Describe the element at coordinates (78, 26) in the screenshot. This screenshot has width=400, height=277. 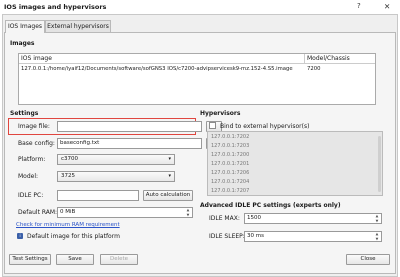
I see `tab-external-hypervisors: External hypervisors` at that location.